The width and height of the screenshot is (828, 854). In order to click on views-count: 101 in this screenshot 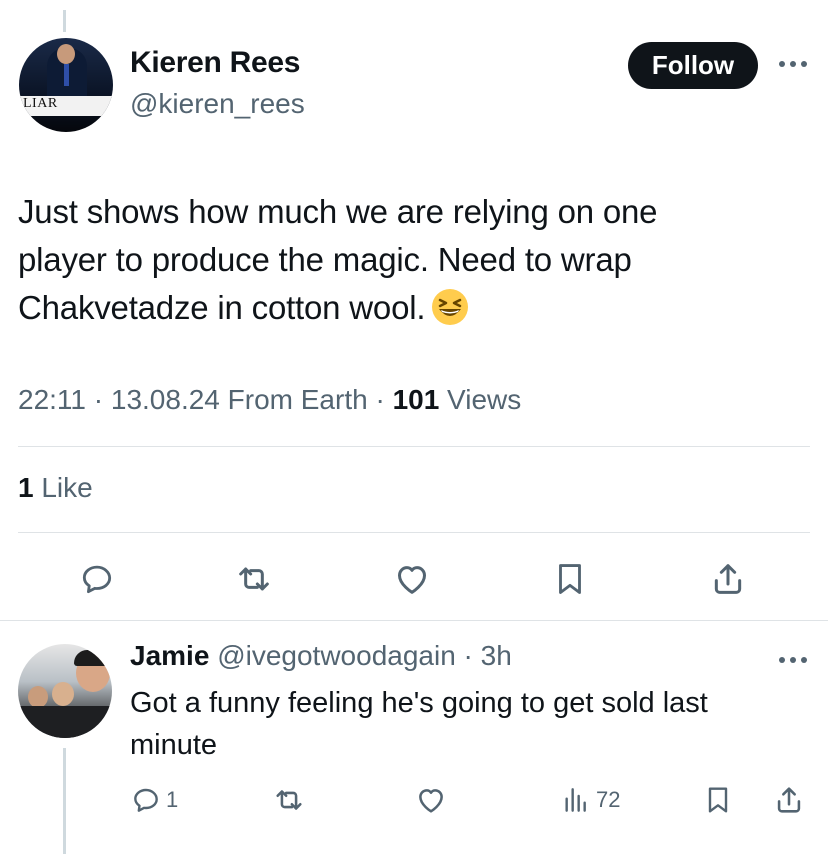, I will do `click(416, 399)`.